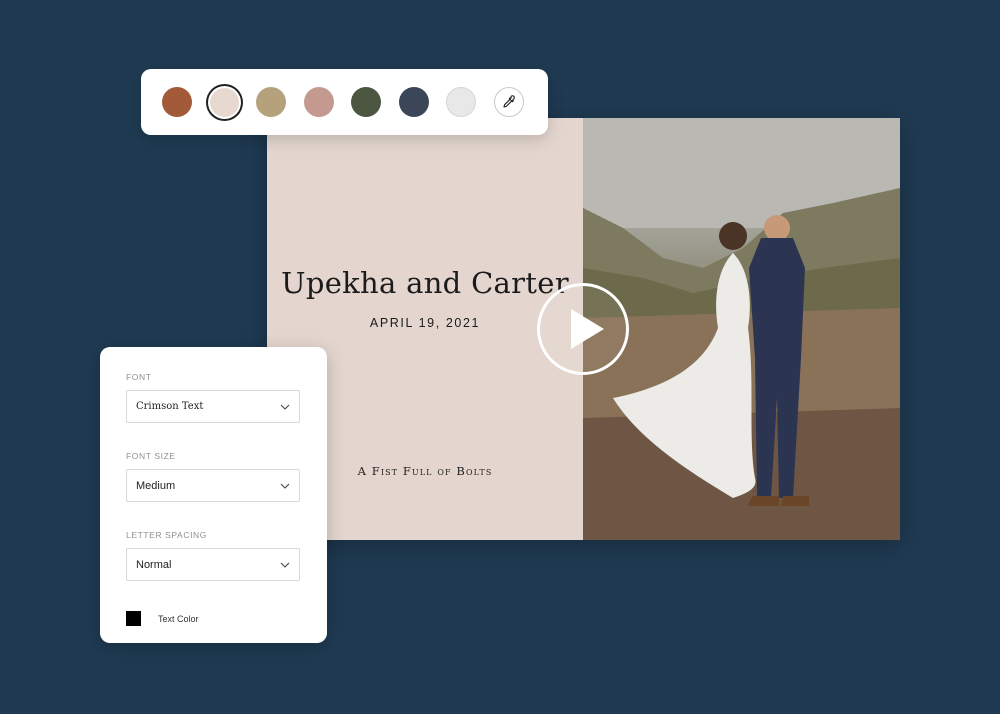  I want to click on letter-spacing-select-value: Normal, so click(154, 564).